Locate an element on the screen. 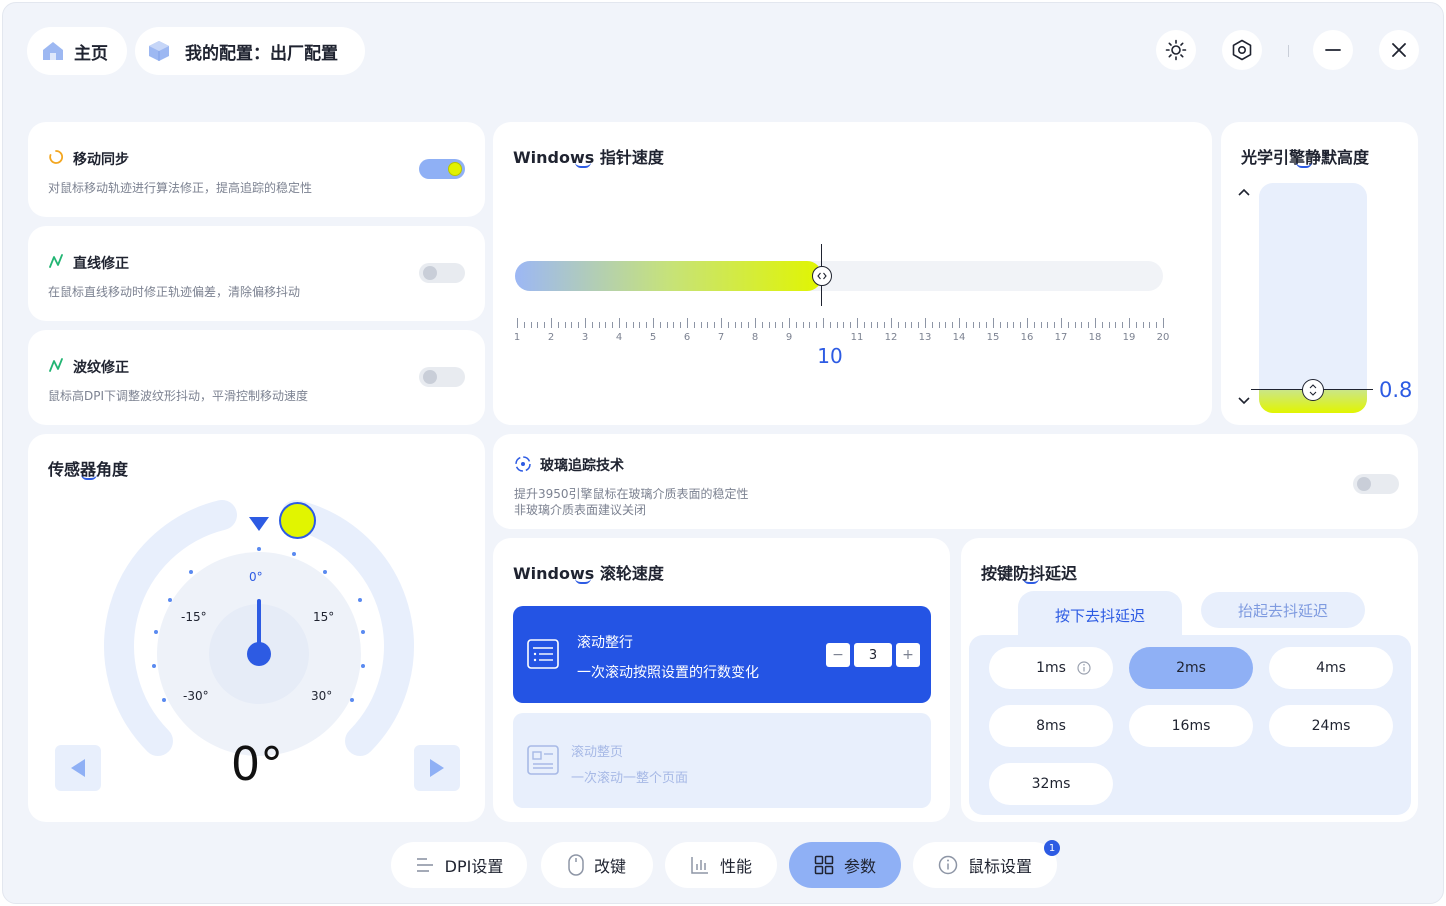 This screenshot has height=906, width=1446. angle-label-p15: 15° is located at coordinates (324, 617).